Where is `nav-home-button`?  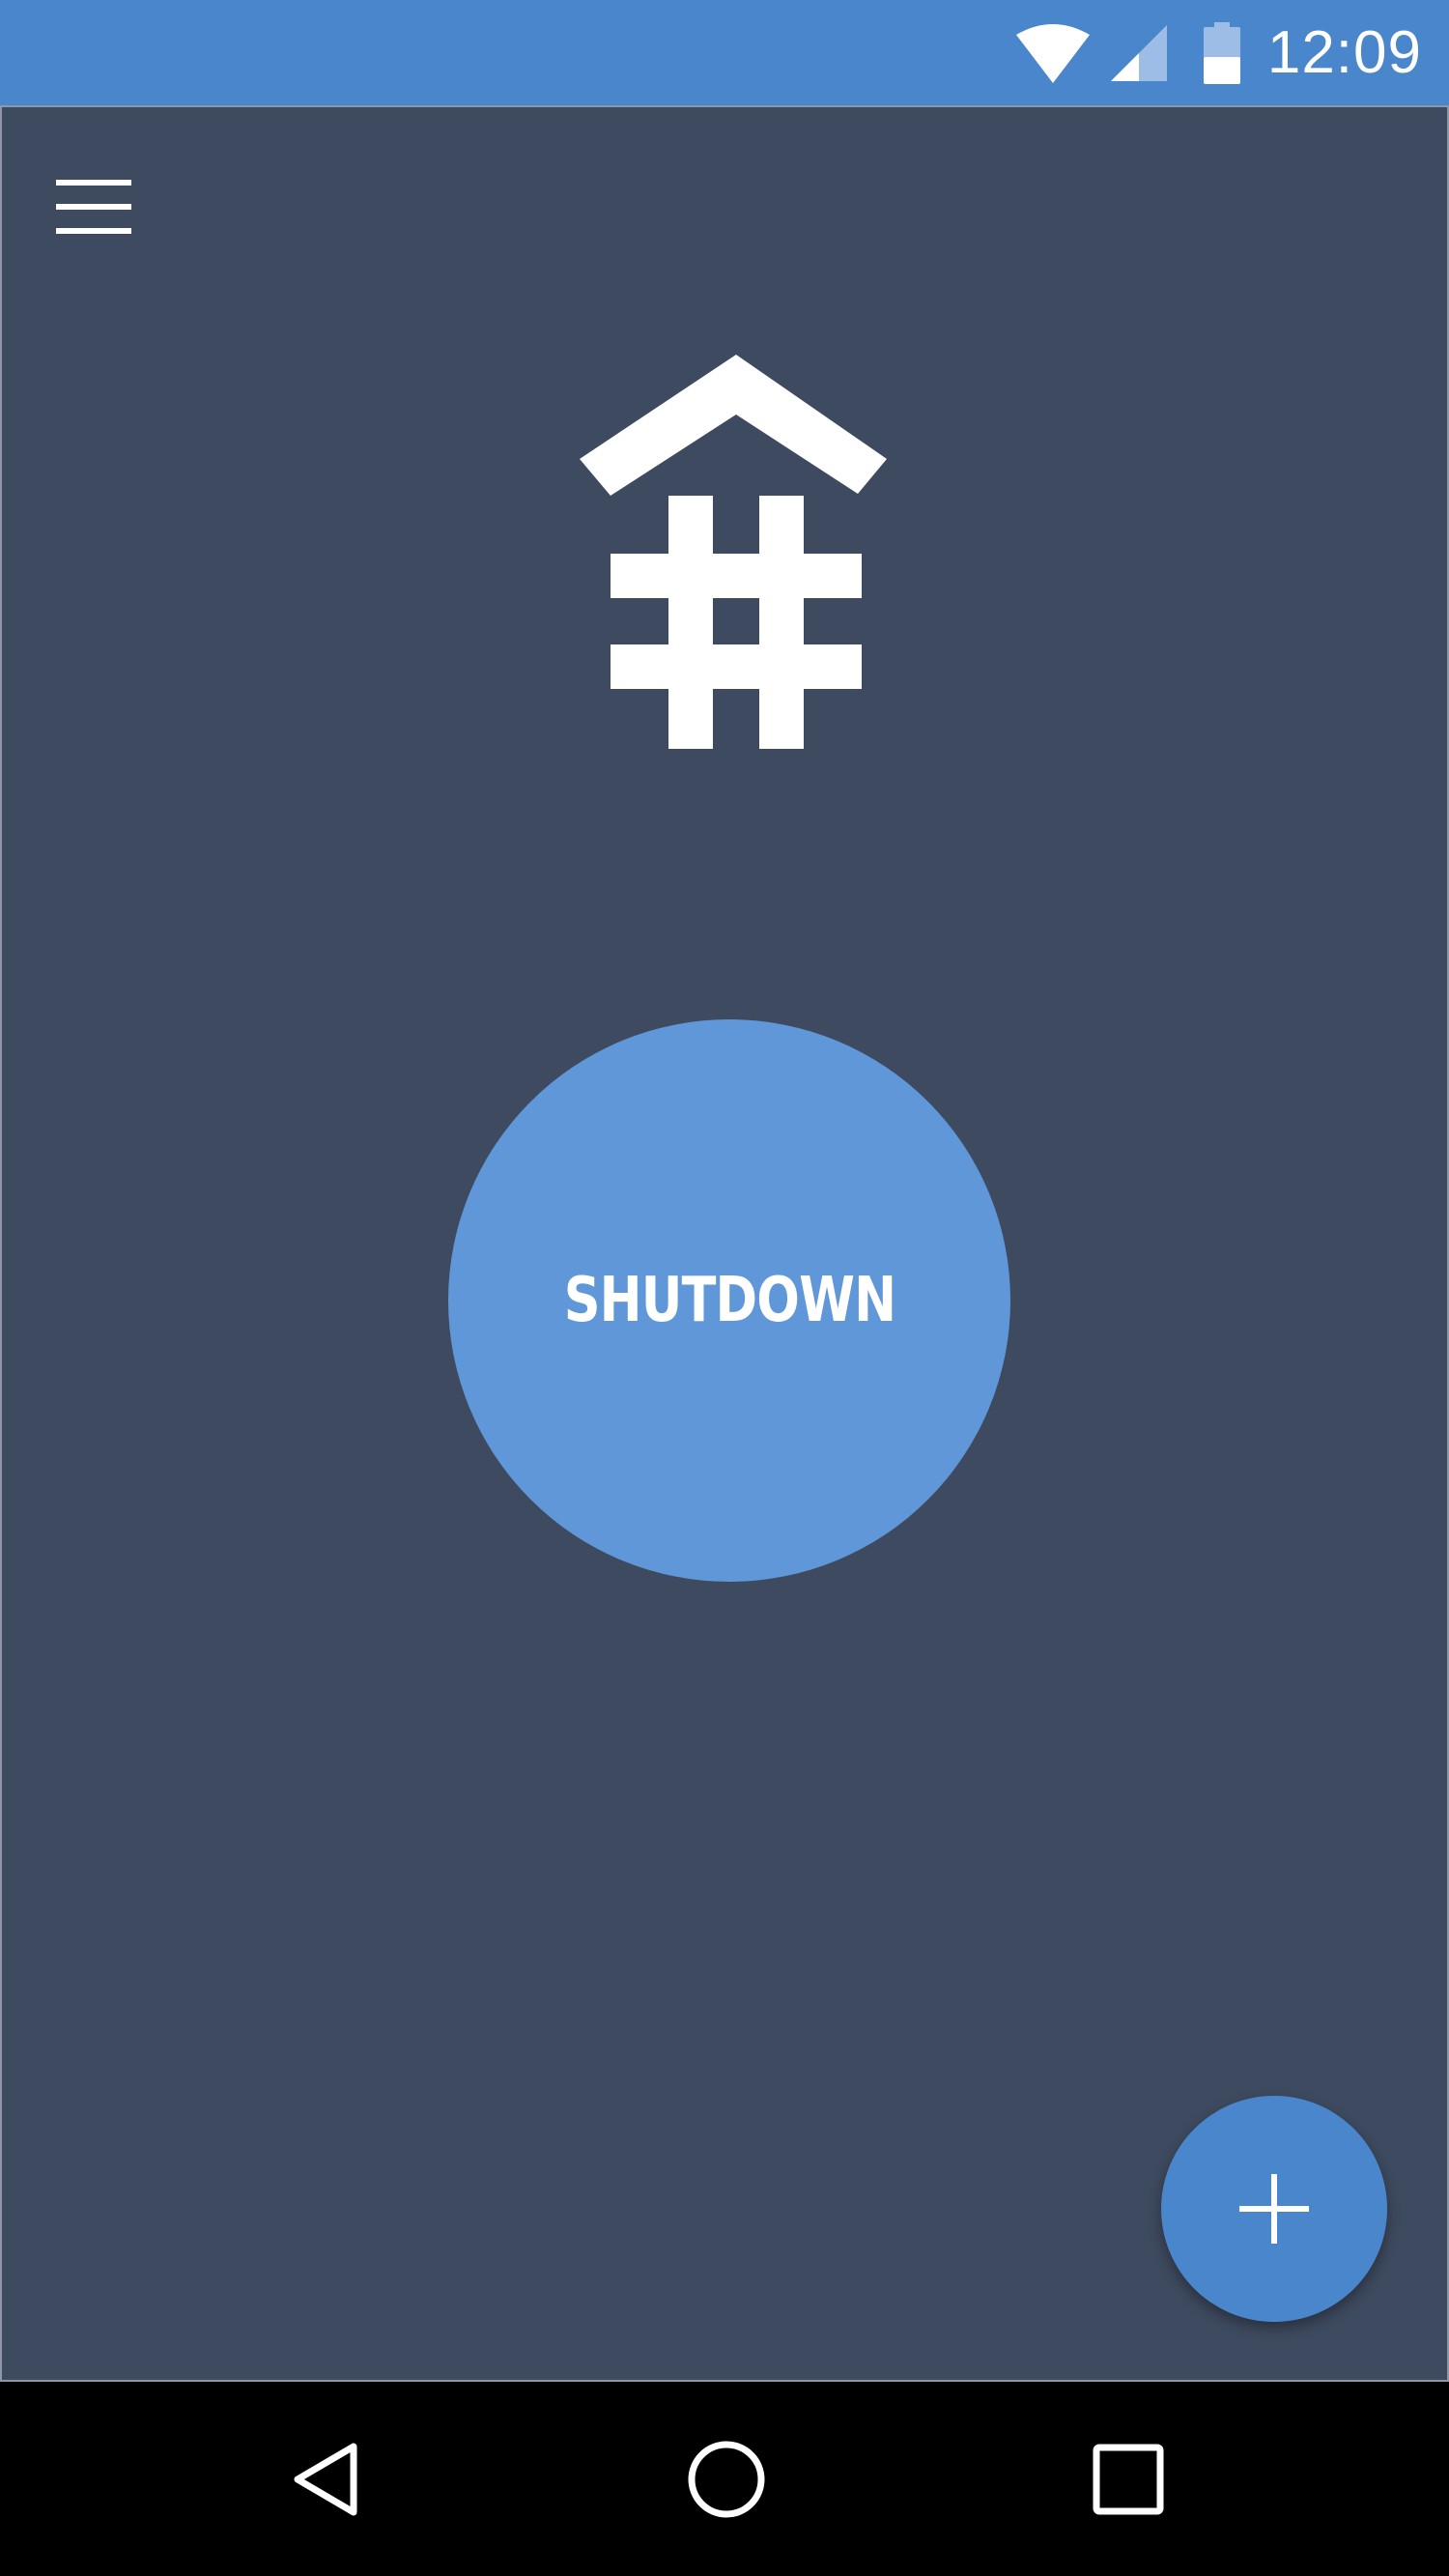 nav-home-button is located at coordinates (726, 2479).